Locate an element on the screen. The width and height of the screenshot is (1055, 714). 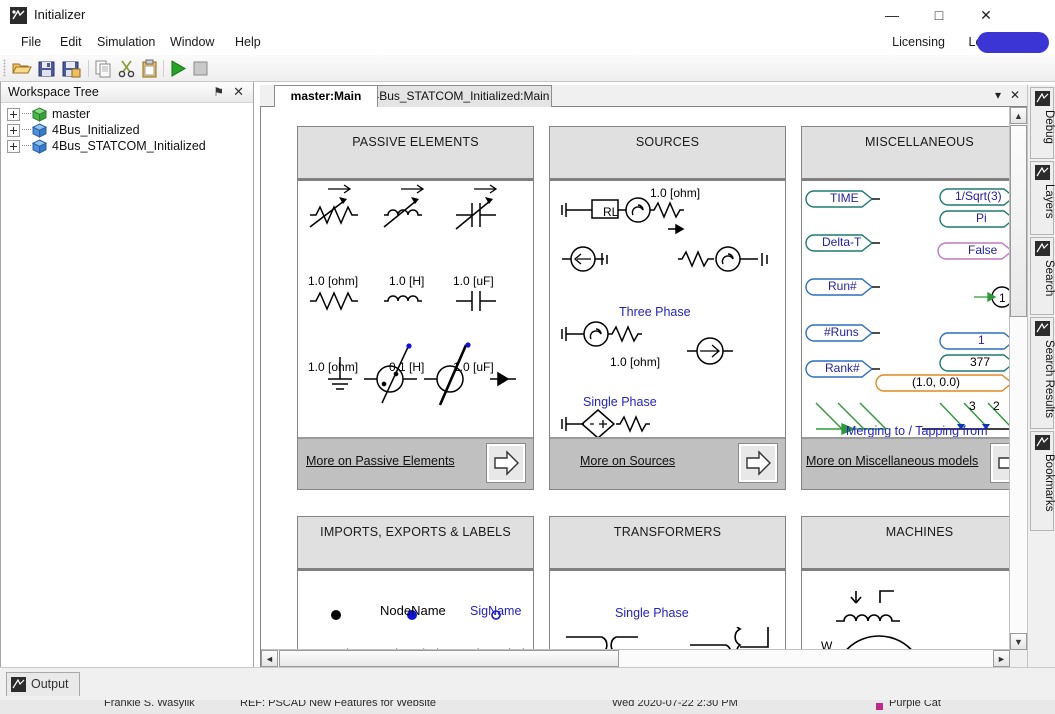
panel-header: MACHINES is located at coordinates (906, 544).